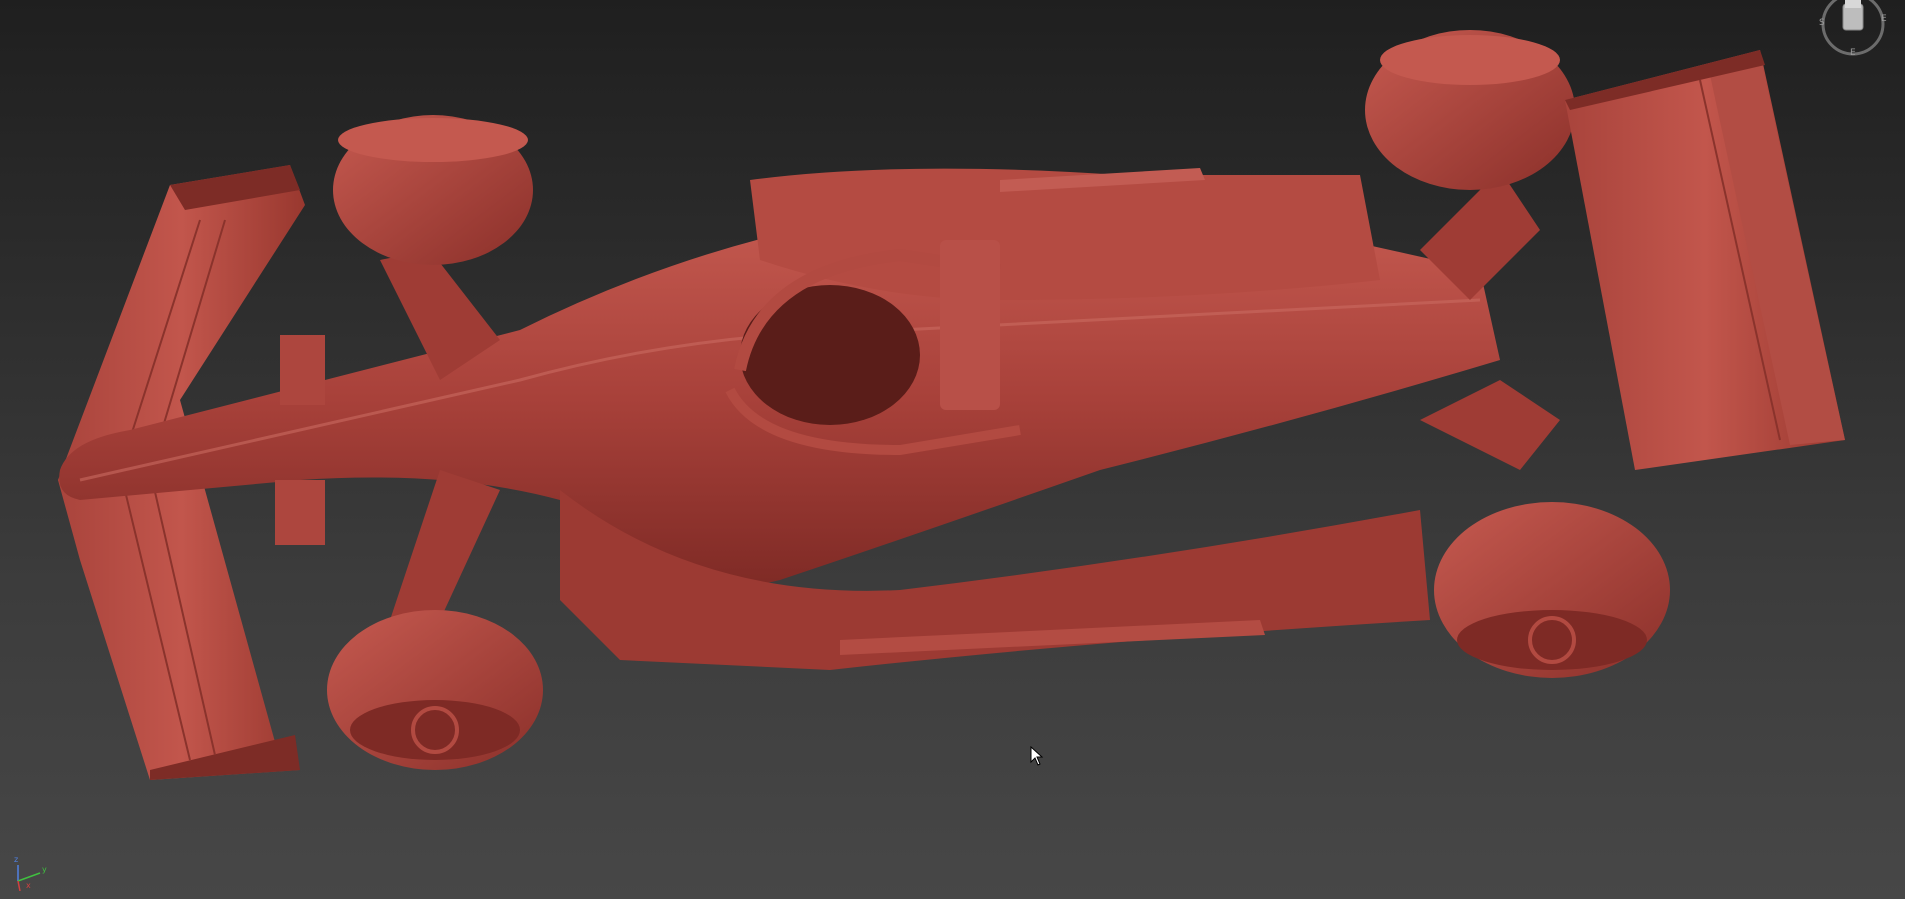 This screenshot has width=1905, height=899. Describe the element at coordinates (28, 885) in the screenshot. I see `x-axis-label: x` at that location.